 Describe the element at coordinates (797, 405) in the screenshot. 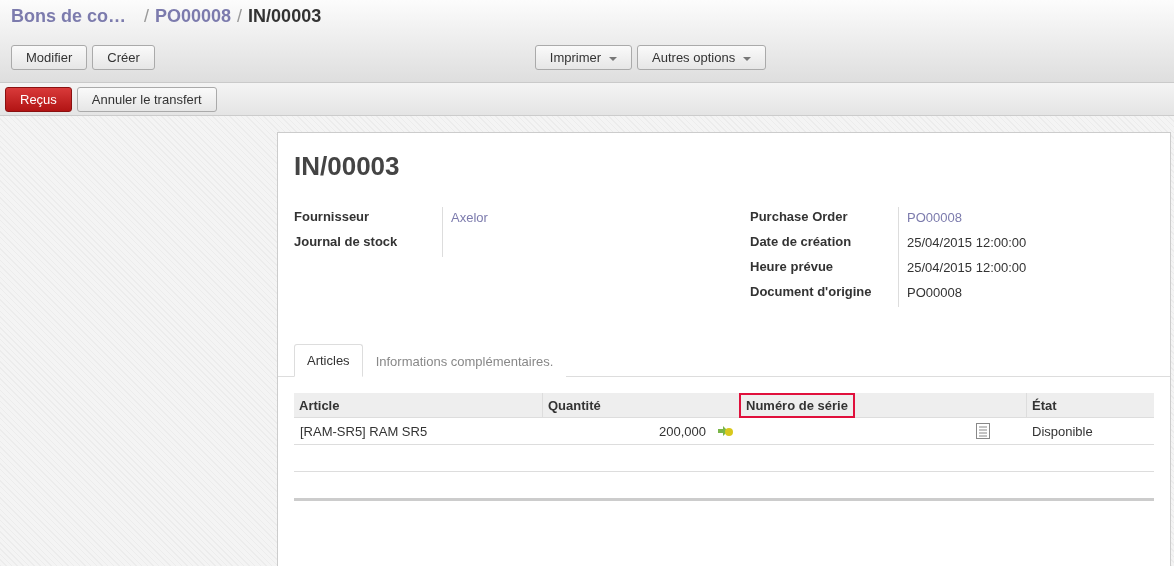

I see `highlighted-column-label: Numéro de série` at that location.